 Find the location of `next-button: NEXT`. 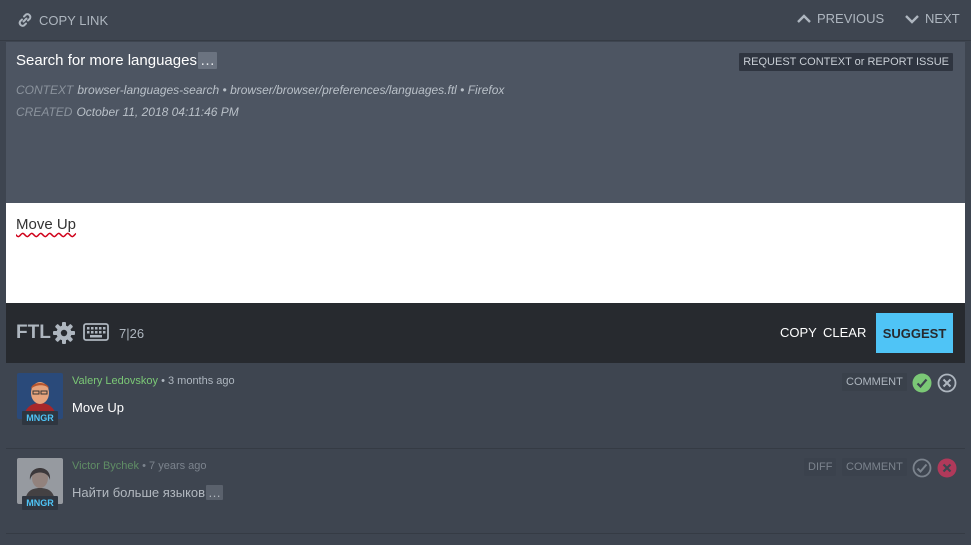

next-button: NEXT is located at coordinates (932, 18).